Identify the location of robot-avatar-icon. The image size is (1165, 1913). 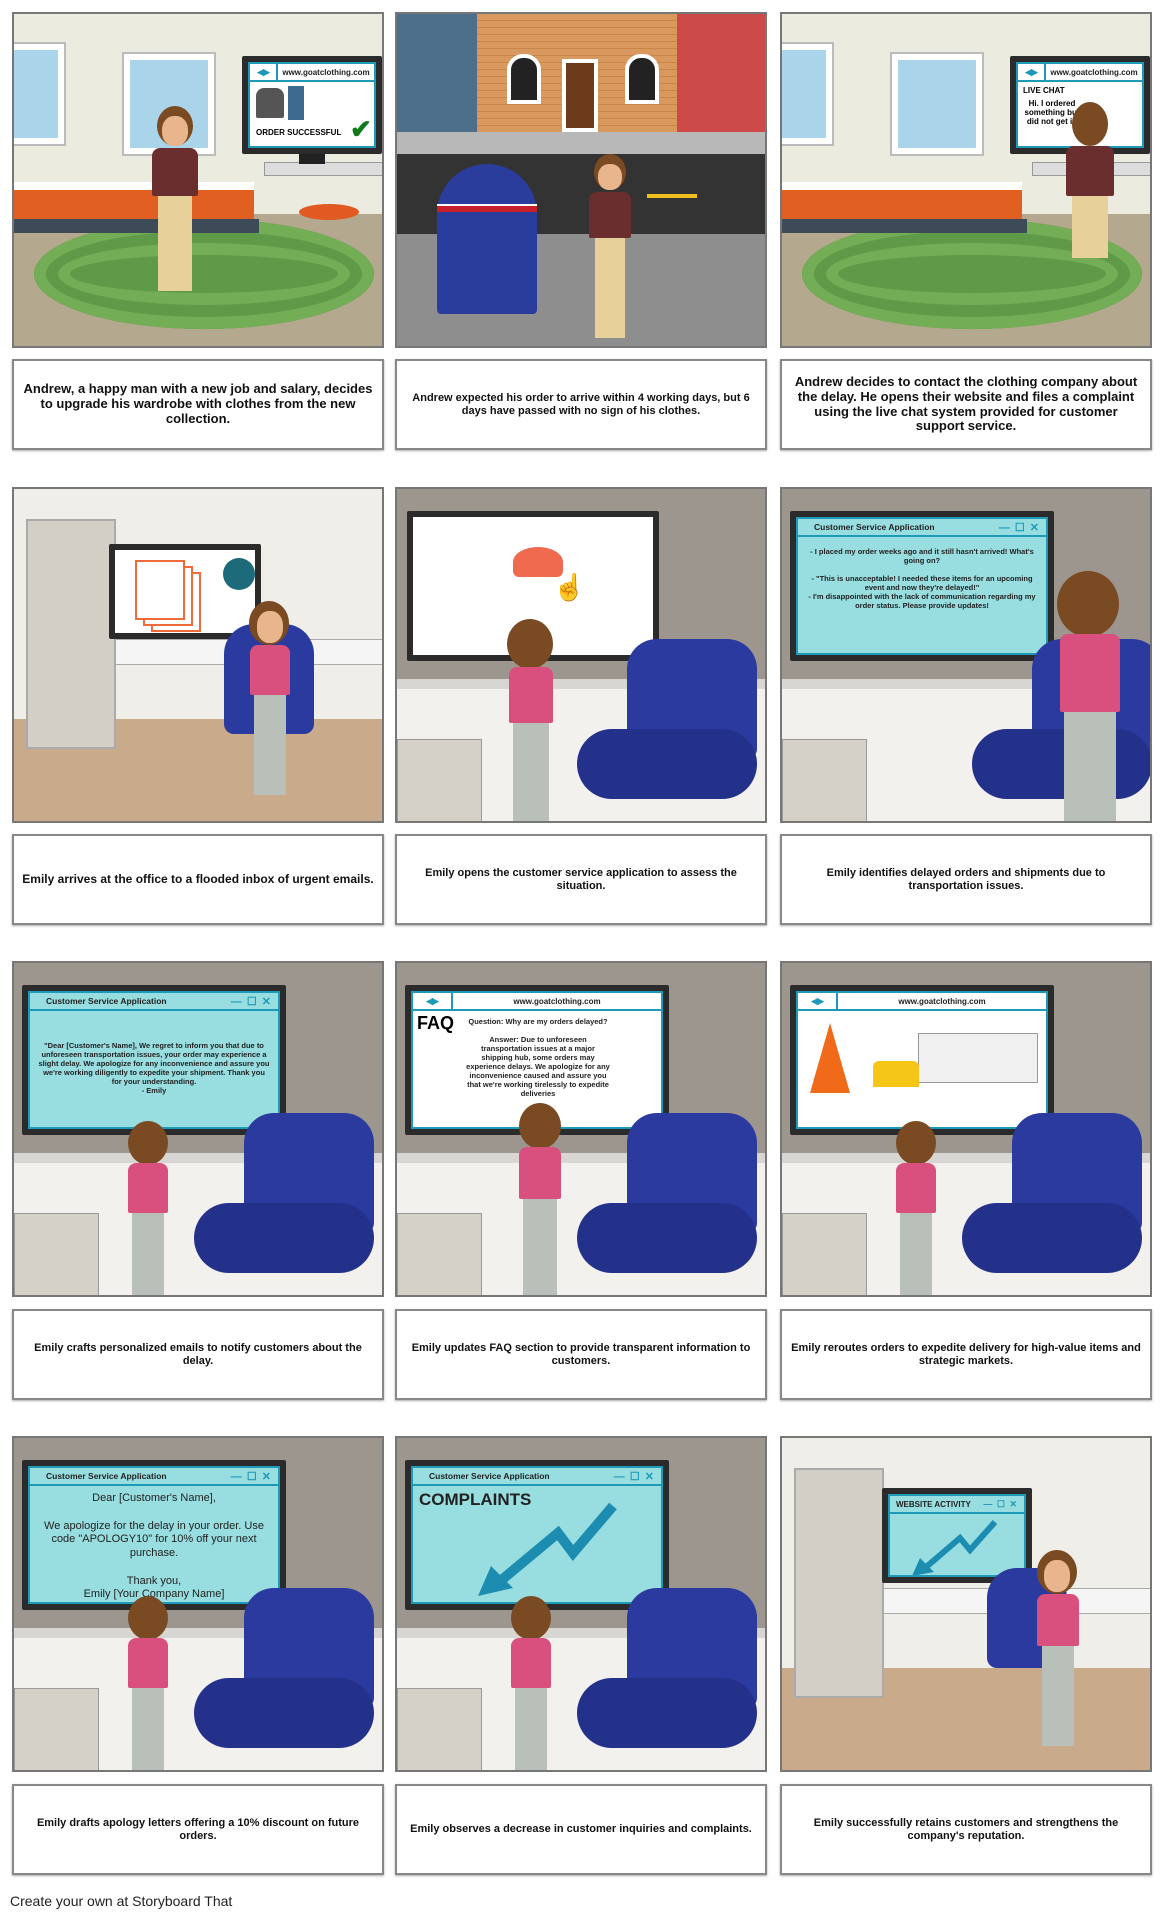
(239, 574).